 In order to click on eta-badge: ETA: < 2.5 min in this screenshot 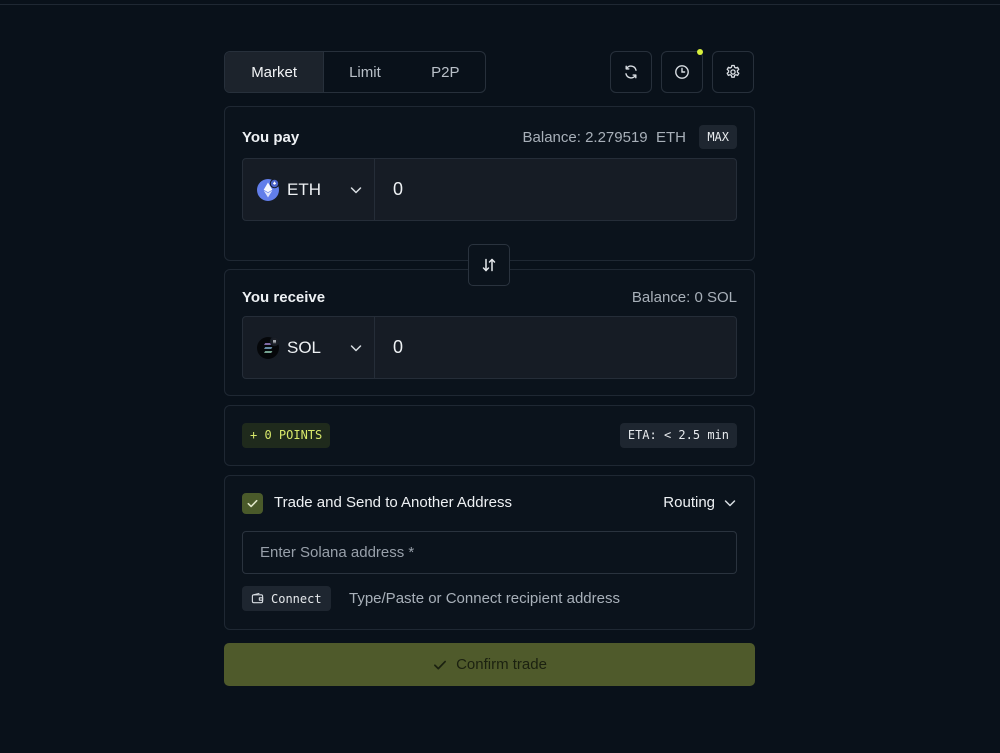, I will do `click(678, 435)`.